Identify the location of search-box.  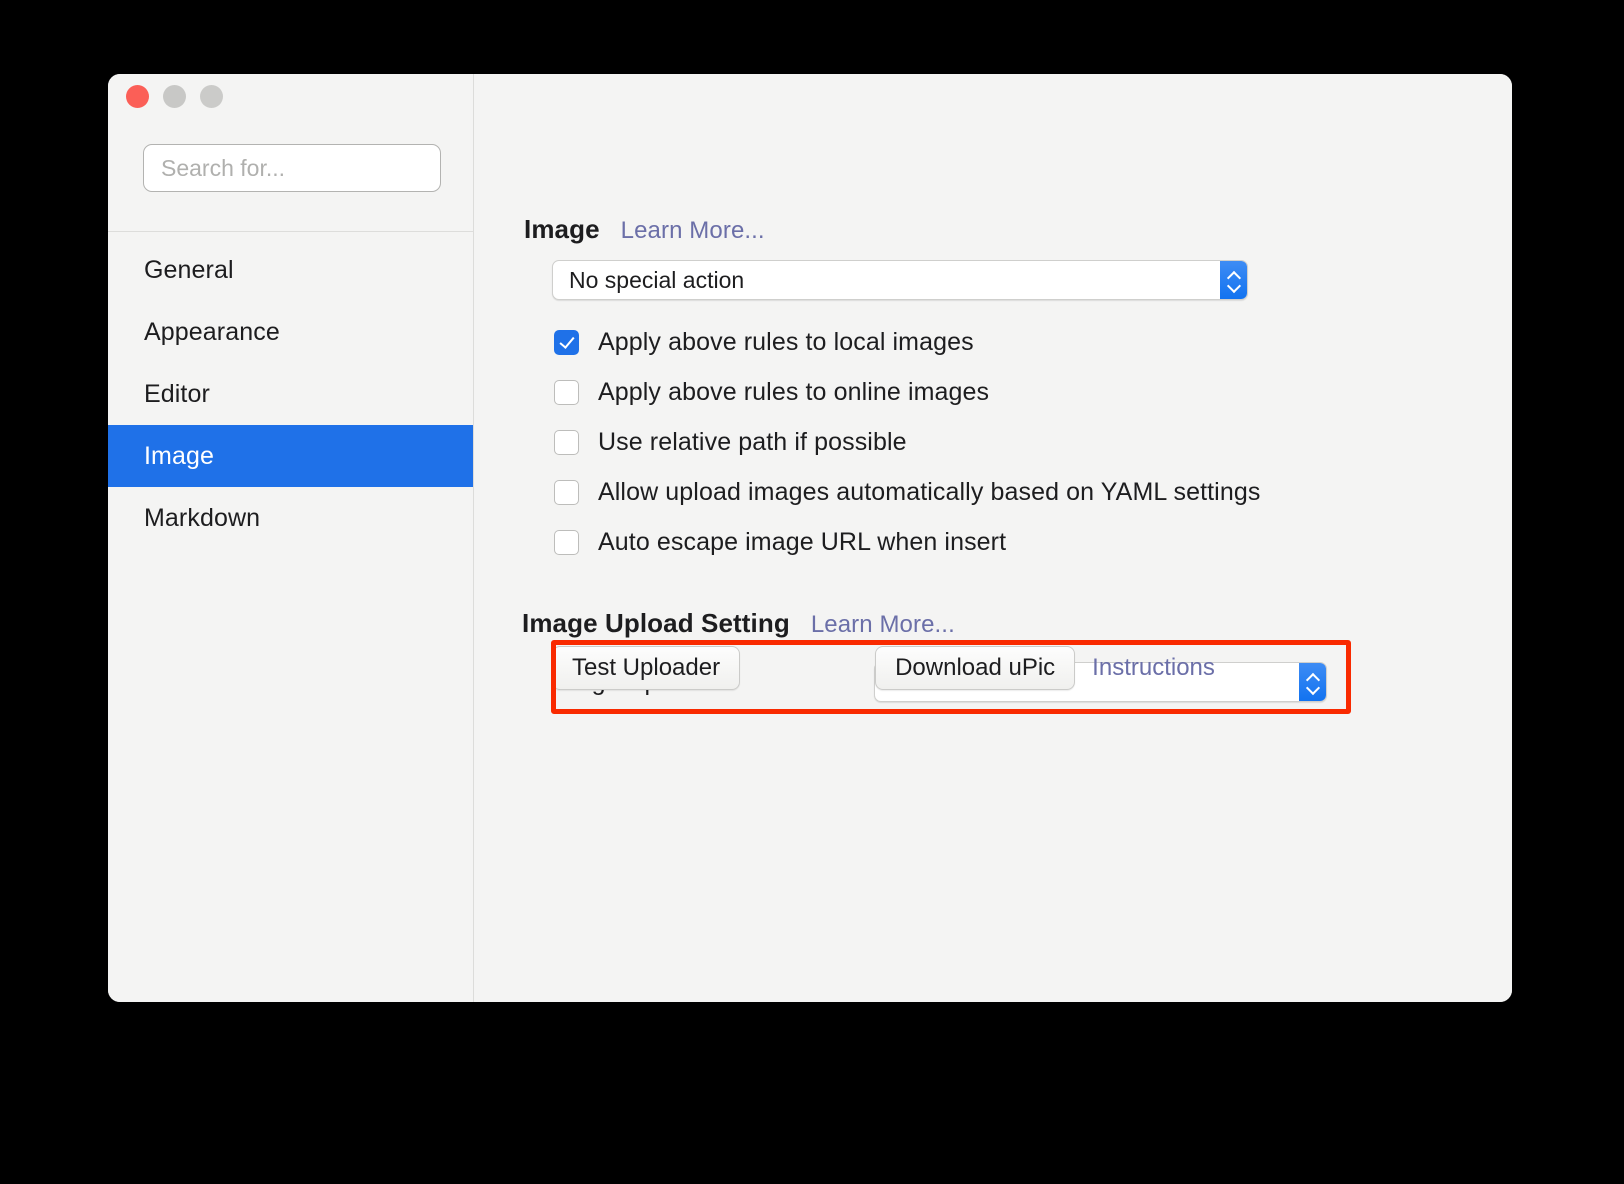
(292, 168).